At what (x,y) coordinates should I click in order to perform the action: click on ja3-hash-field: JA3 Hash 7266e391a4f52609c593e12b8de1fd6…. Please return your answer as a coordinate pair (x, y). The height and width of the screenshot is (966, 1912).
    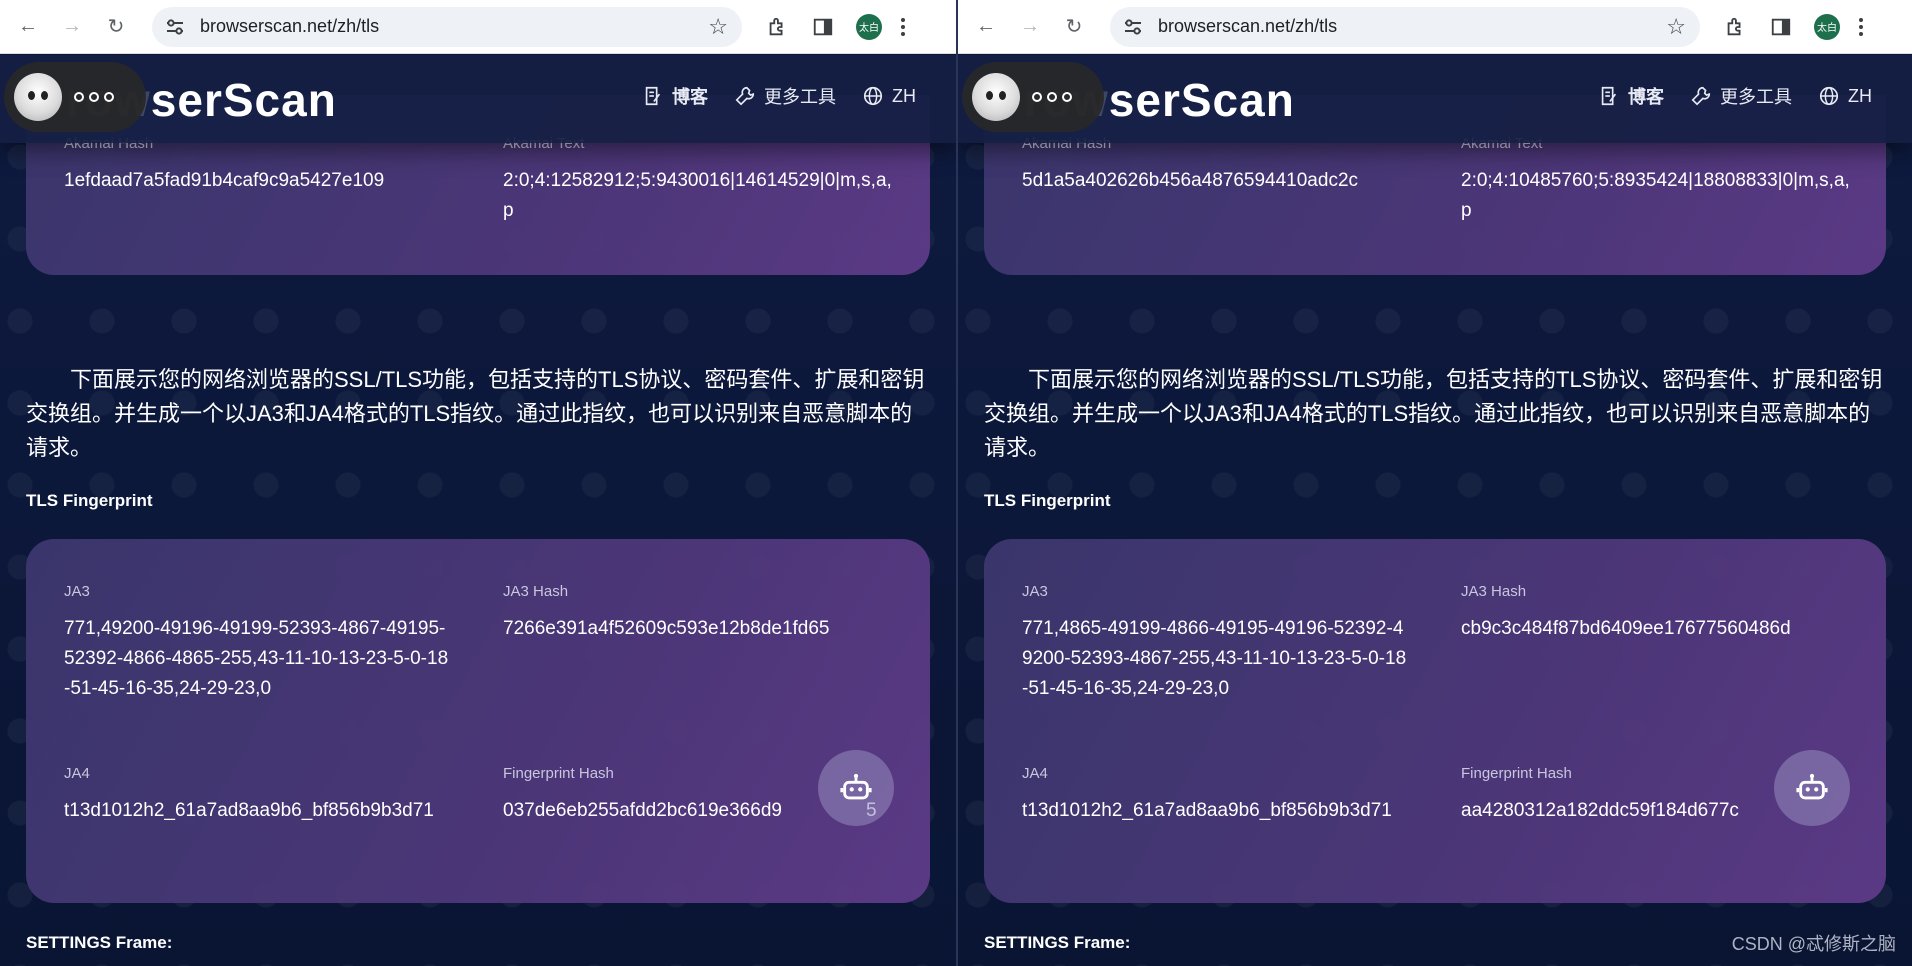
    Looking at the image, I should click on (703, 613).